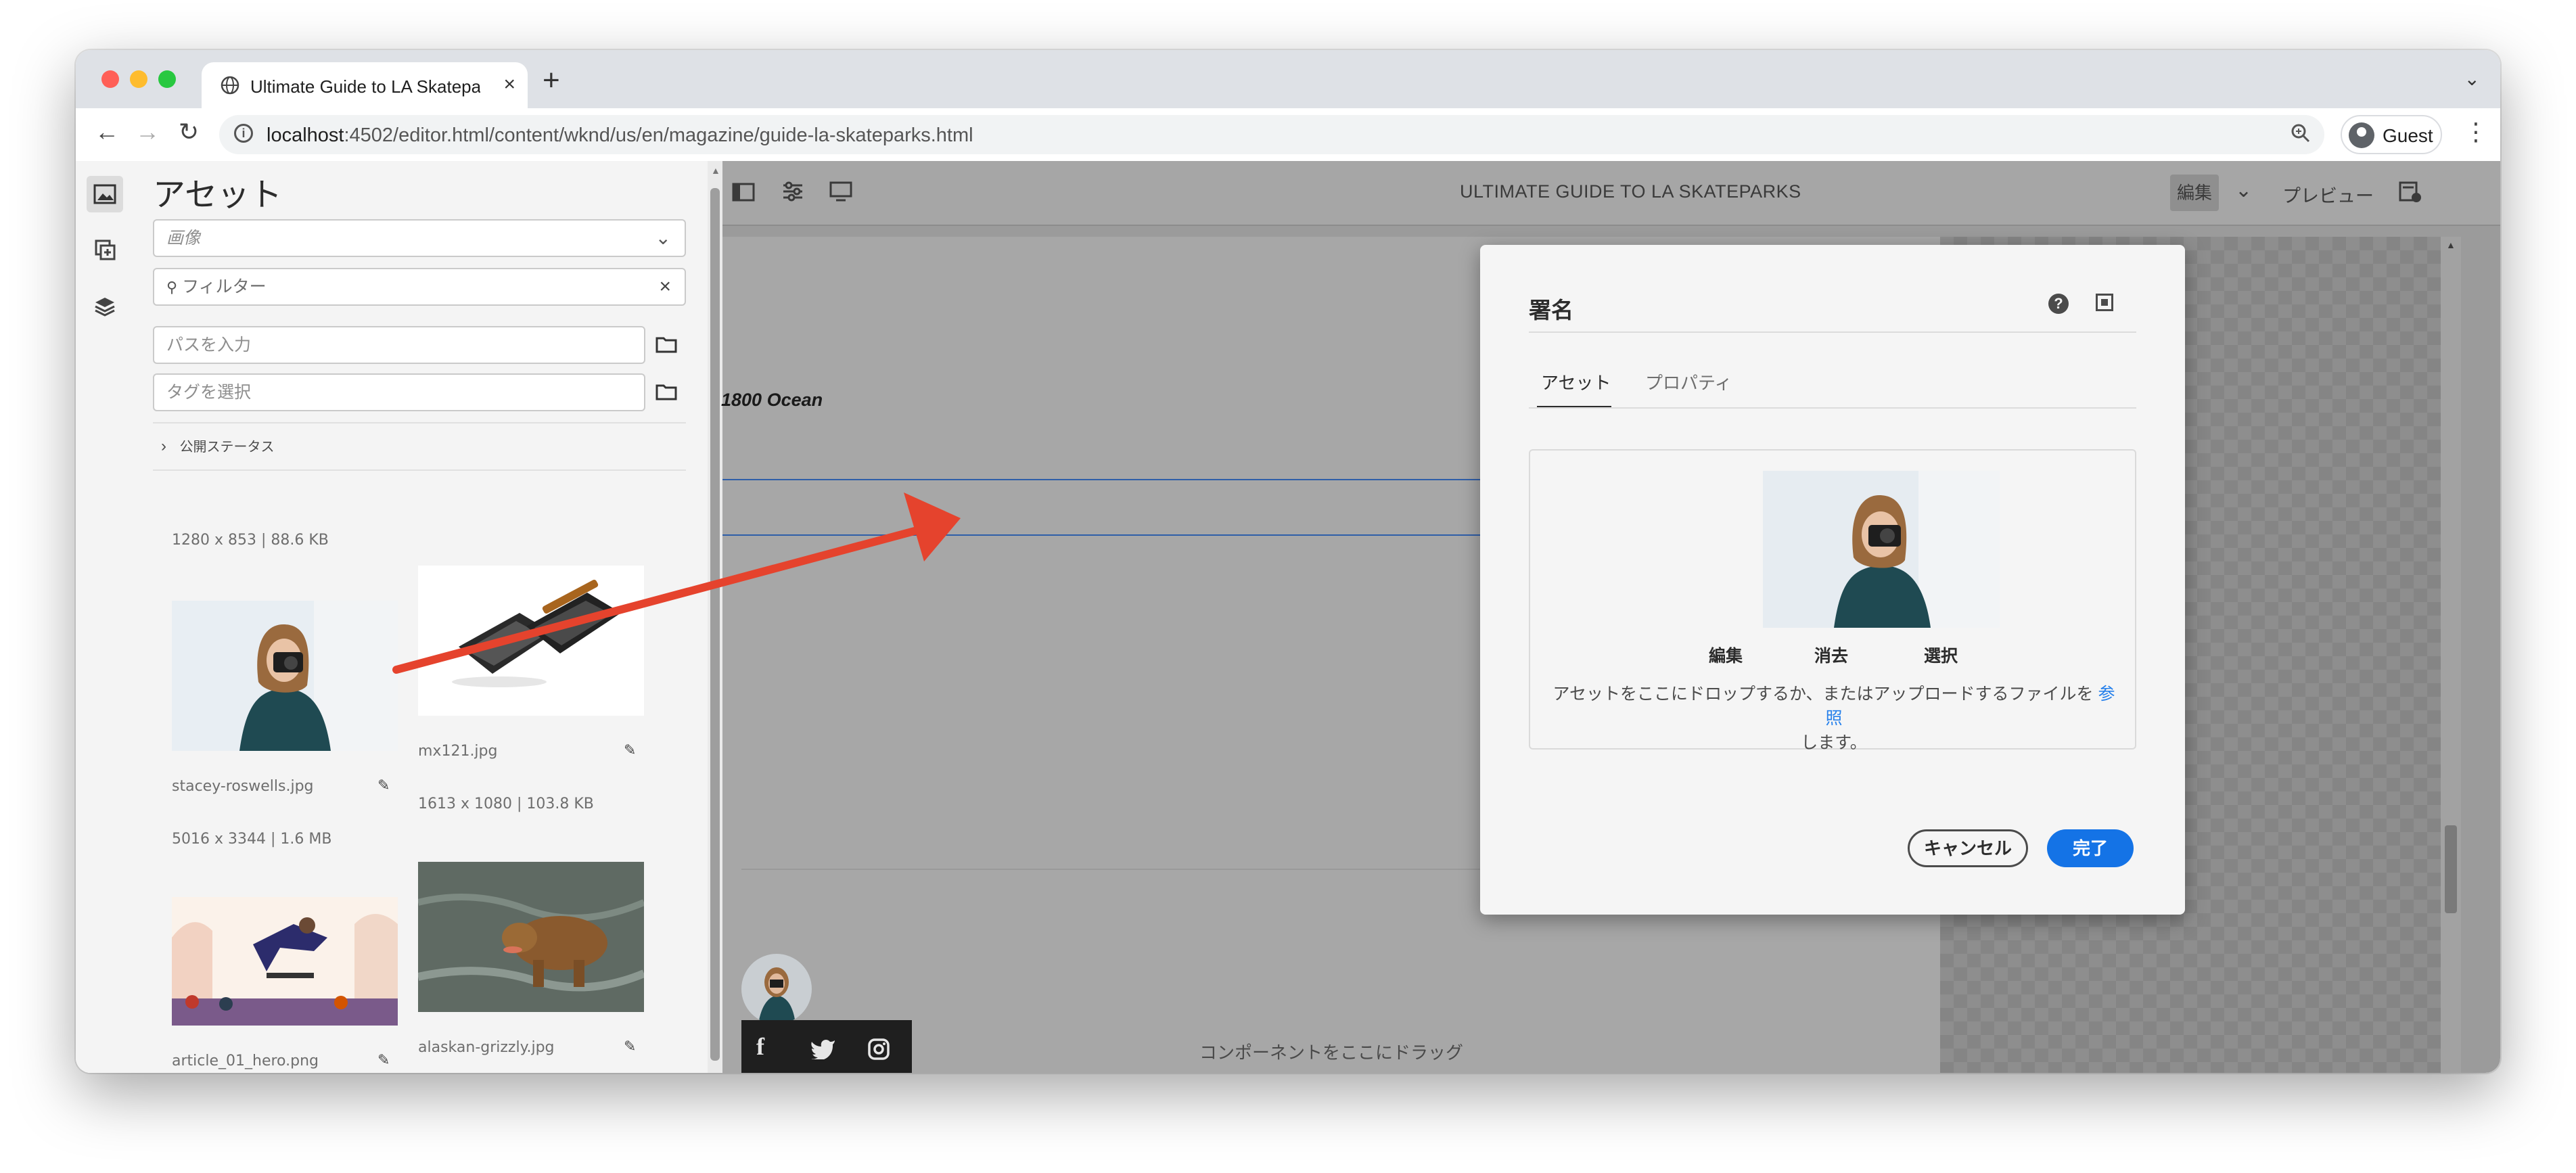  I want to click on new-tab-button: +, so click(551, 80).